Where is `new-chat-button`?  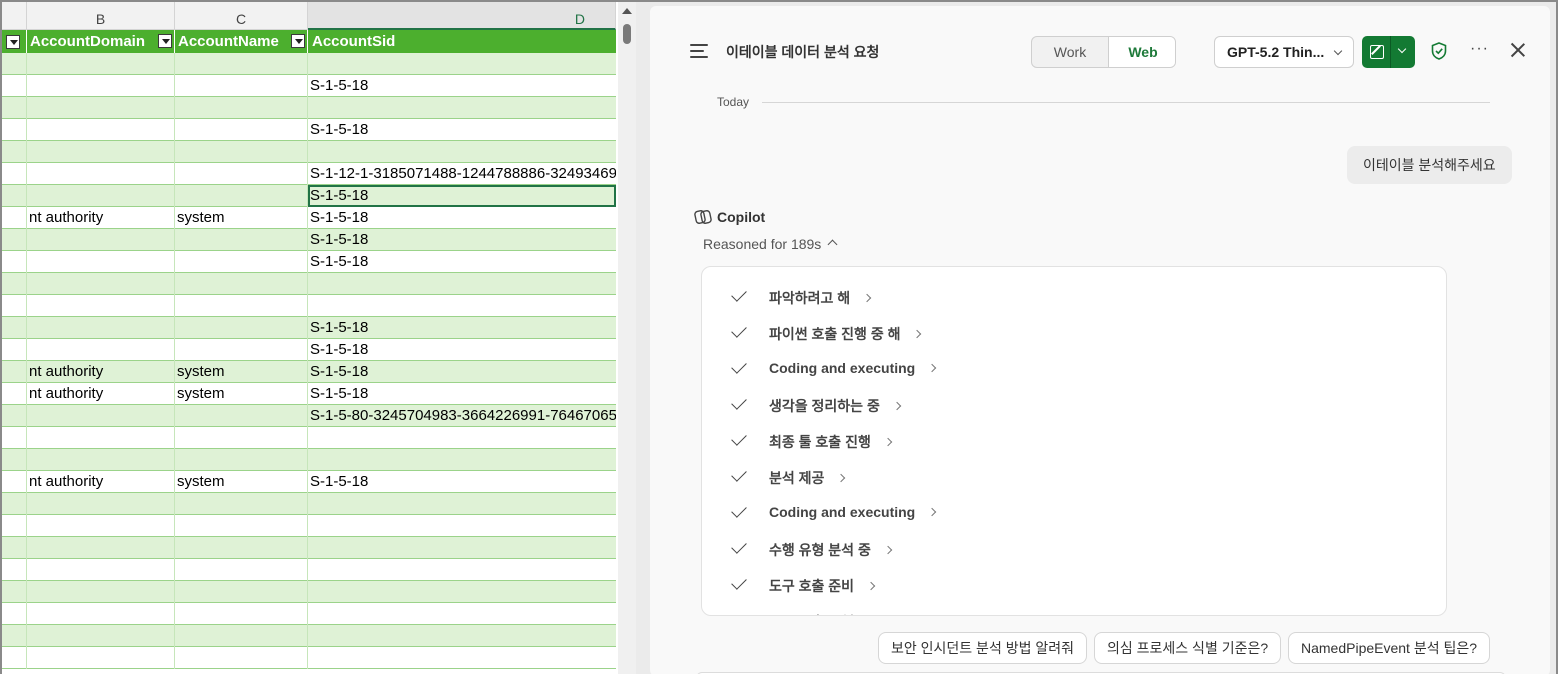 new-chat-button is located at coordinates (1388, 52).